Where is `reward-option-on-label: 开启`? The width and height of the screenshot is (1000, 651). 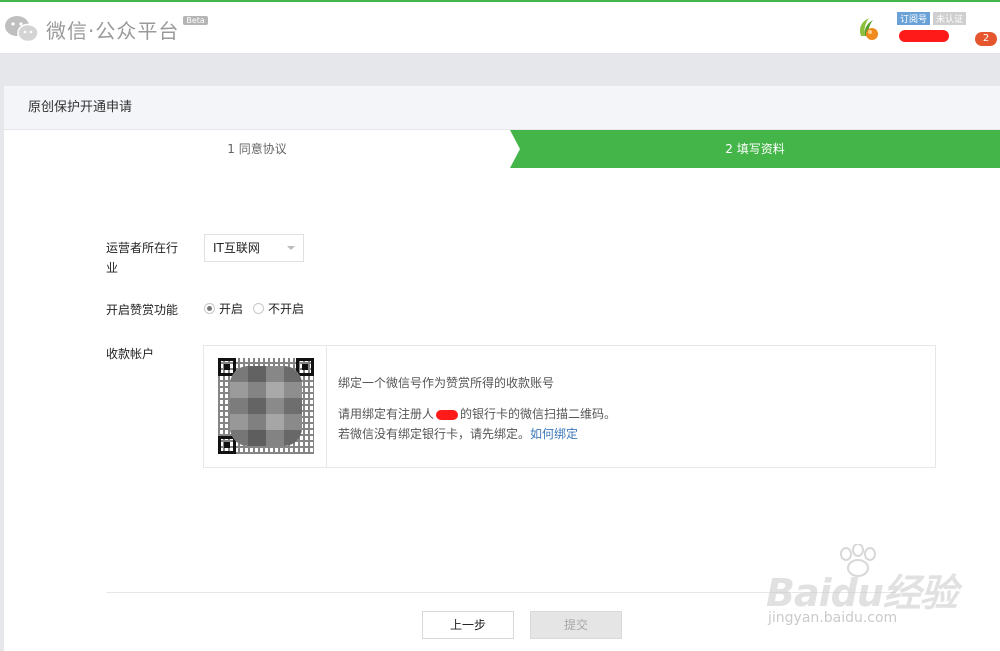
reward-option-on-label: 开启 is located at coordinates (231, 309).